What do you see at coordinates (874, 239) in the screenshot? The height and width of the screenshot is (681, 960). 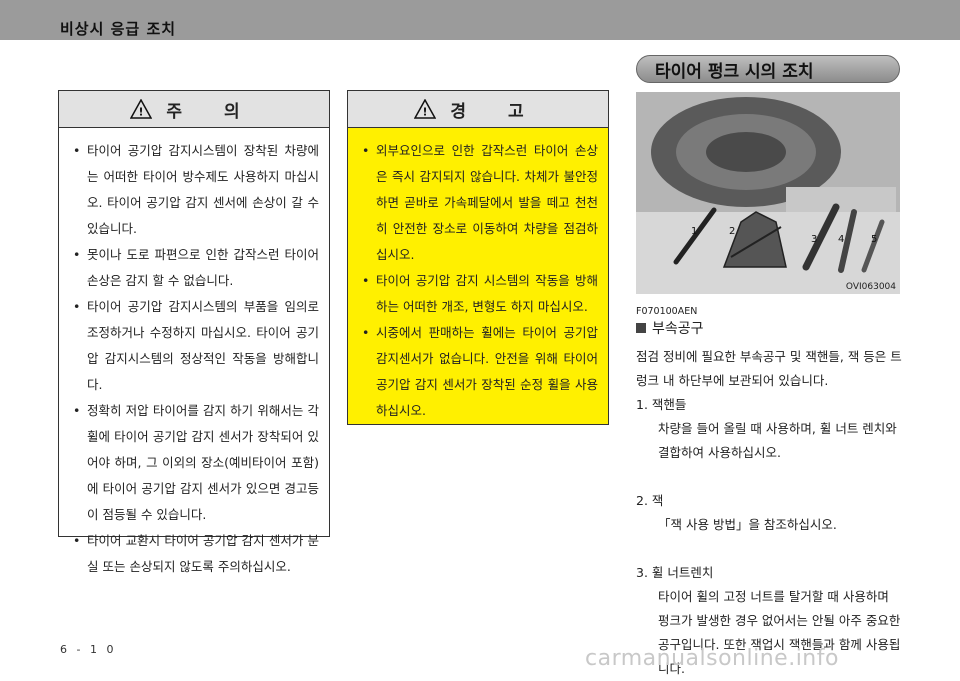 I see `tool-label: 5` at bounding box center [874, 239].